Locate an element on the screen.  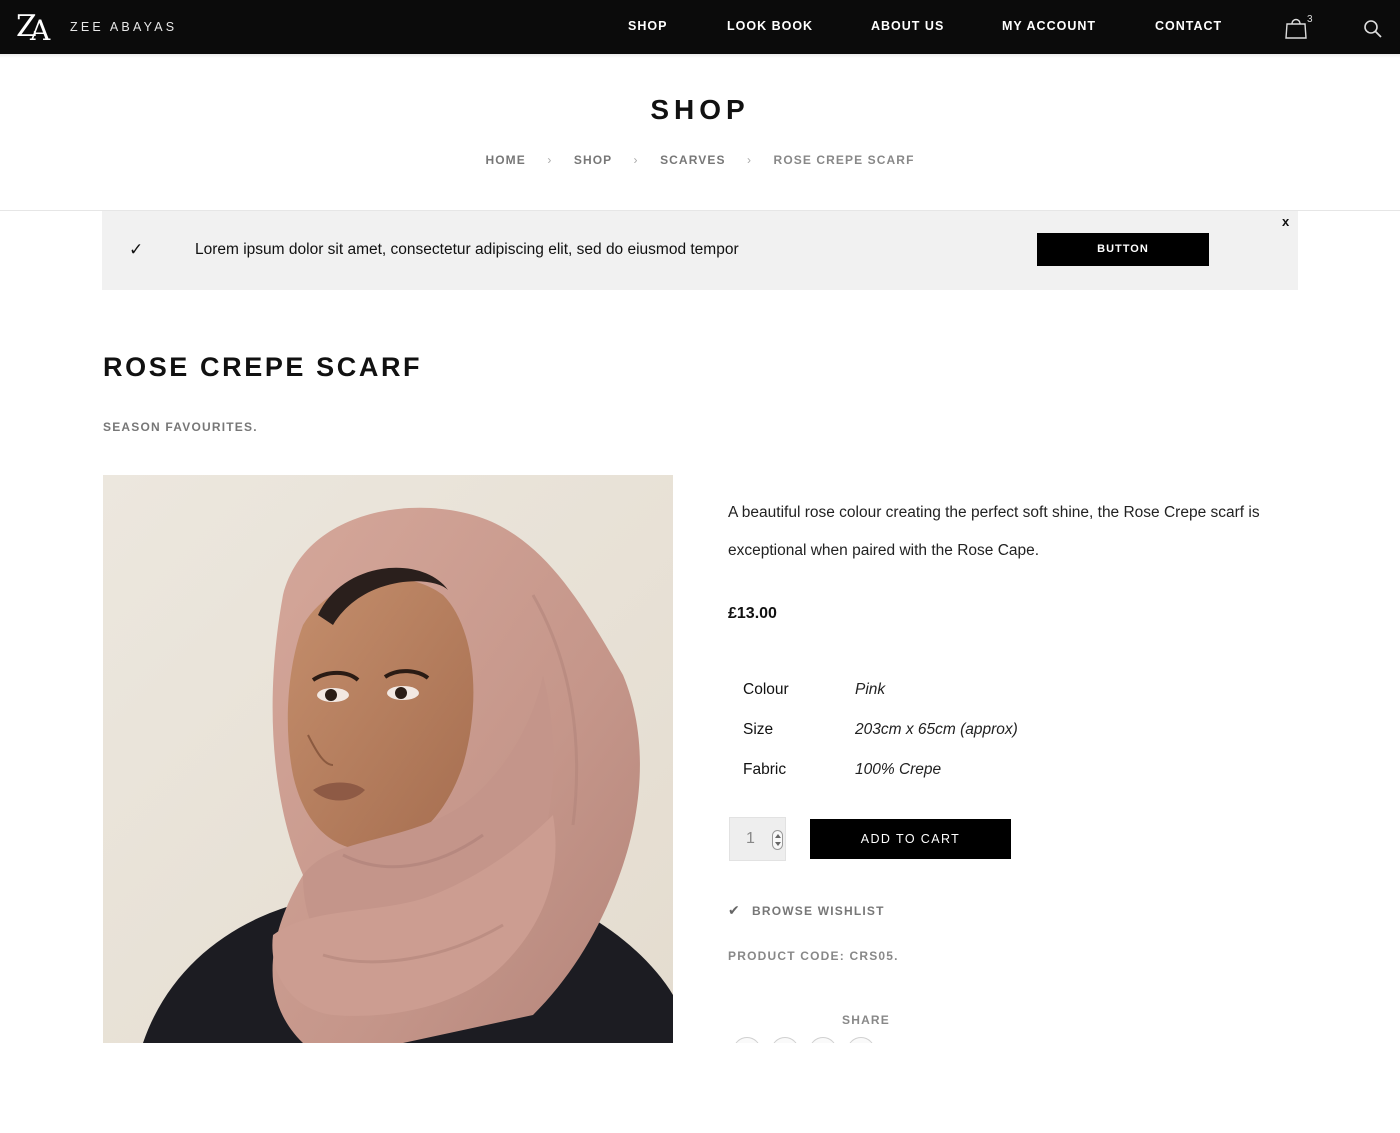
cart-button: 3 is located at coordinates (1299, 27).